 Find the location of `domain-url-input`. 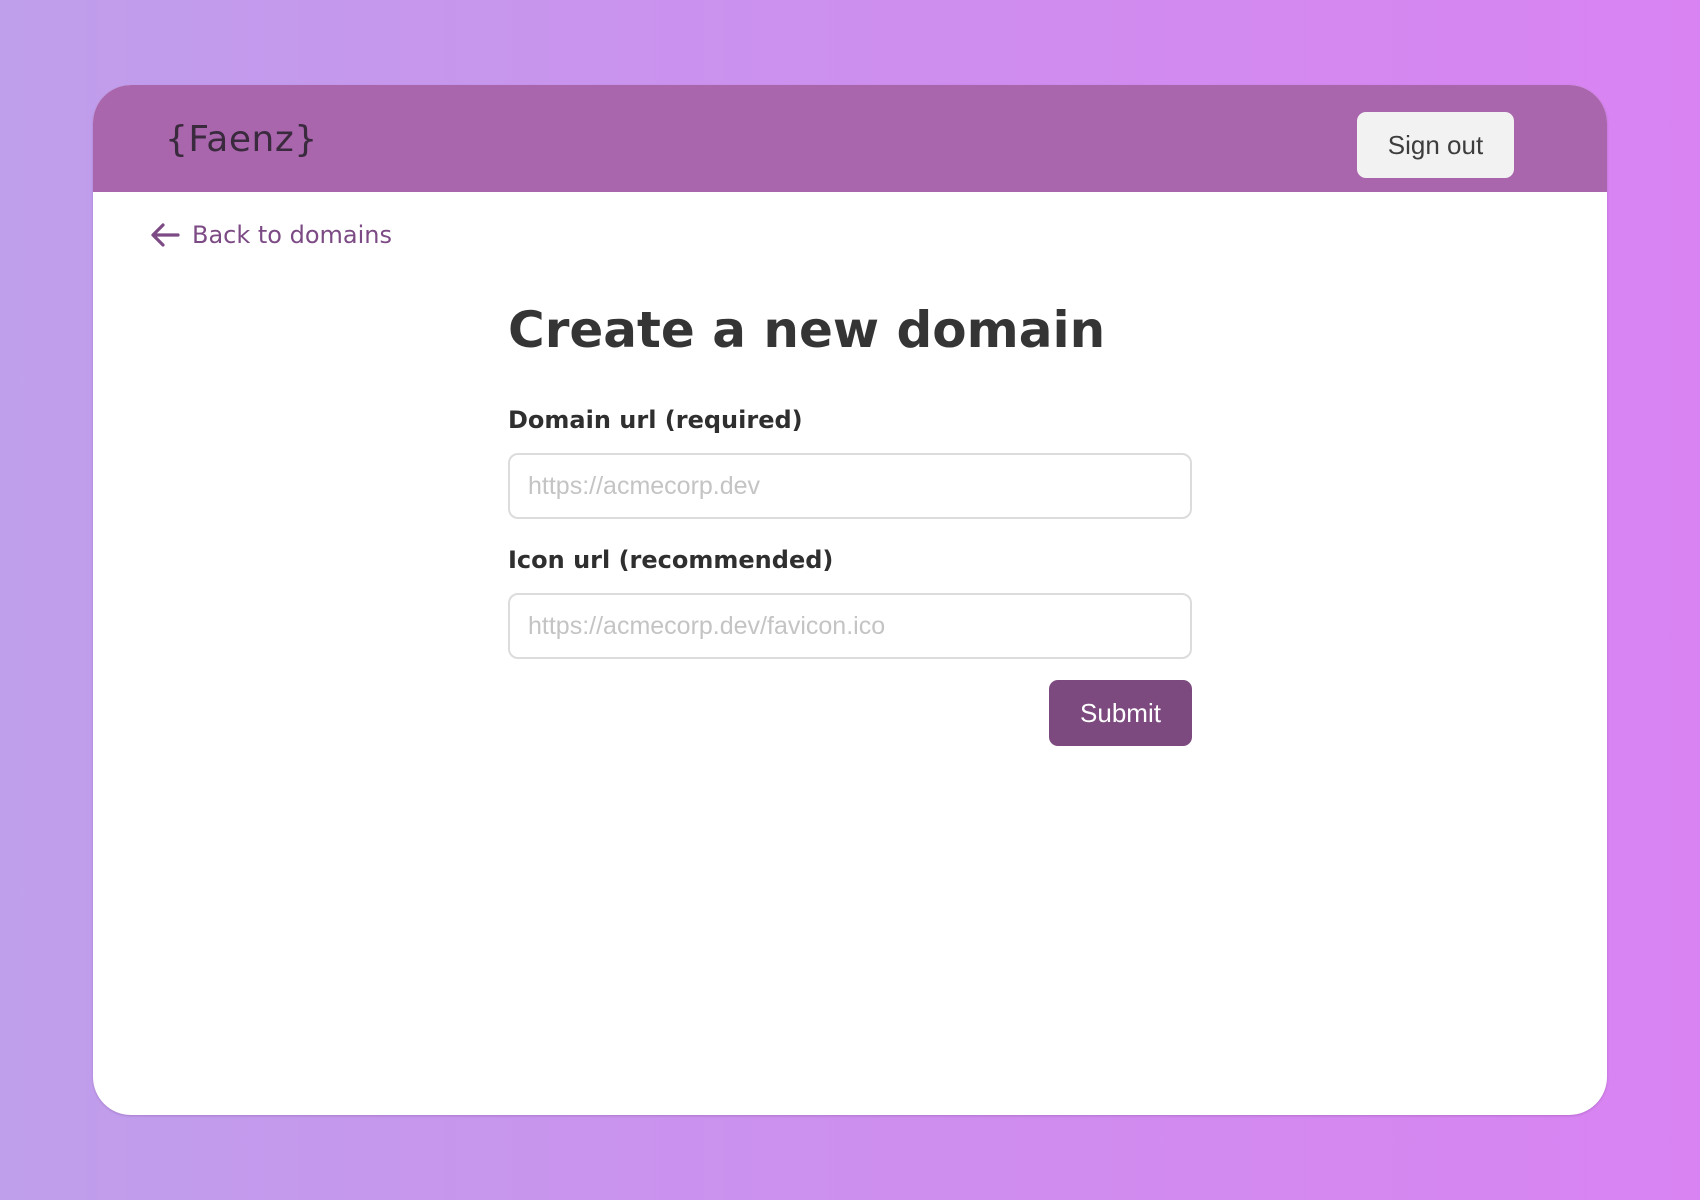

domain-url-input is located at coordinates (850, 486).